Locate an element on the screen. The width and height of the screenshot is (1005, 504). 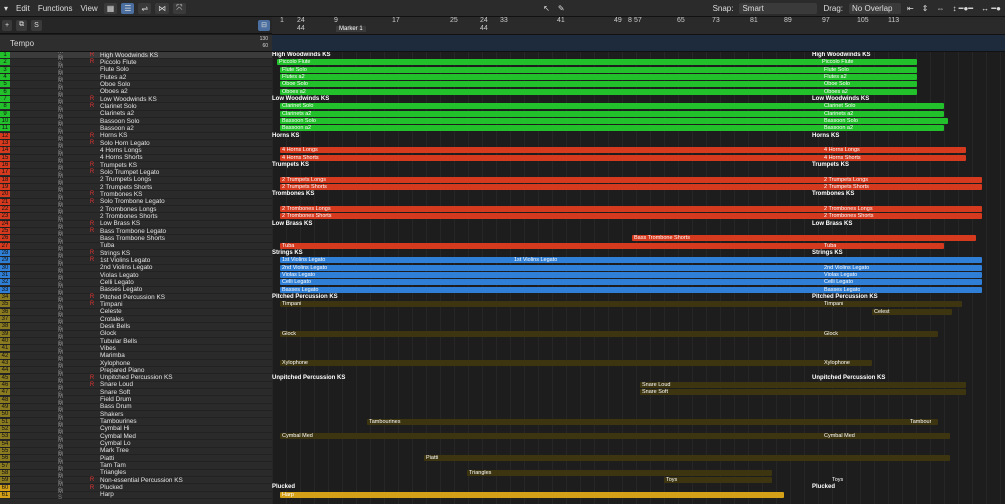
region: Harp is located at coordinates (532, 494).